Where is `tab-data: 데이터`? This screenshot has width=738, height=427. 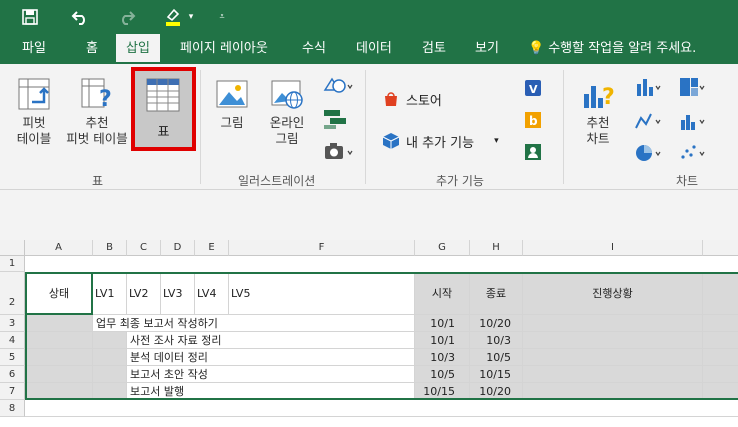 tab-data: 데이터 is located at coordinates (374, 49).